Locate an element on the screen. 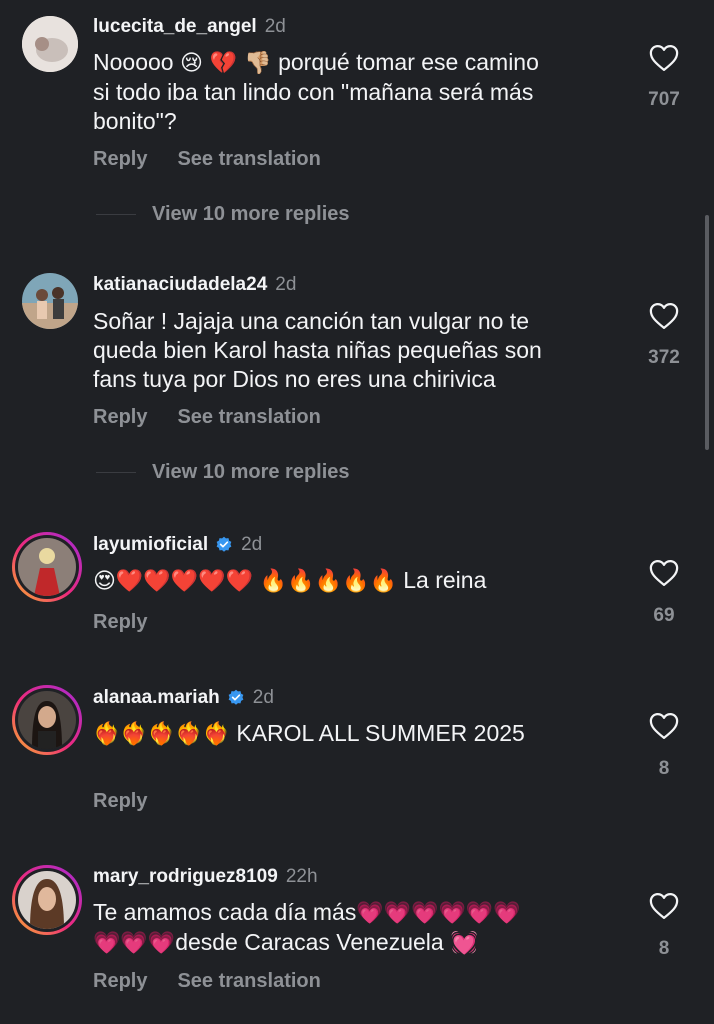  comment-text-line: bonito"? is located at coordinates (135, 121).